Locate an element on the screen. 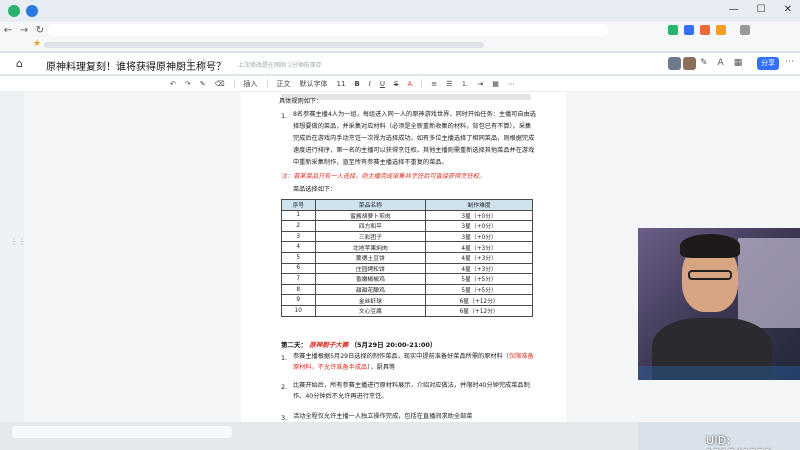 The image size is (800, 450). table-cell: 2 is located at coordinates (298, 226).